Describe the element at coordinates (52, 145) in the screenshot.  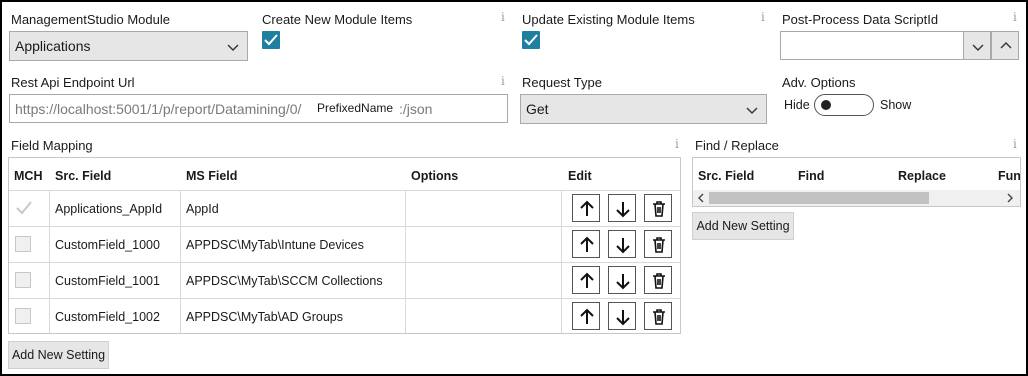
I see `field-mapping-title: Field Mapping` at that location.